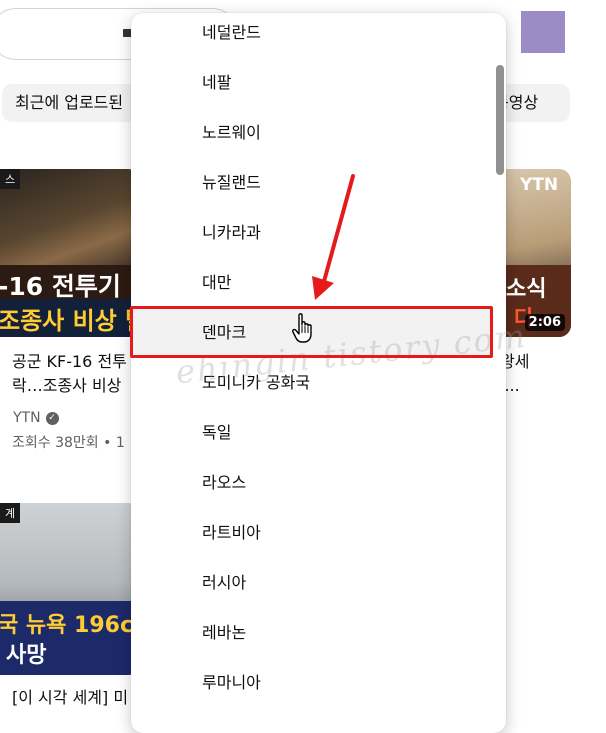  I want to click on thumbnail-text: 사망, so click(26, 655).